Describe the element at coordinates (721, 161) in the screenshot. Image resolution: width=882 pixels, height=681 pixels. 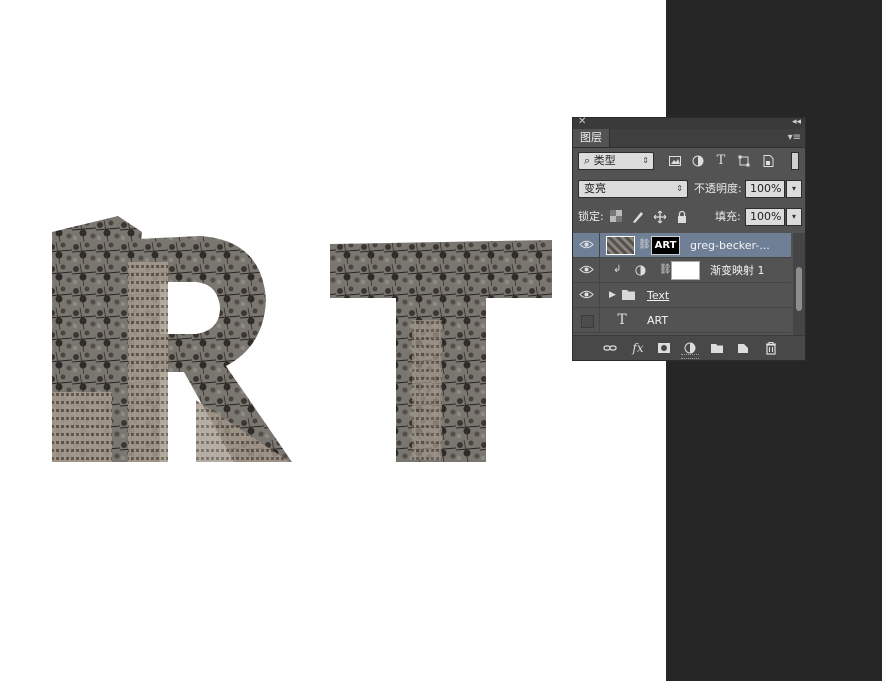
I see `type-filter-icon: T` at that location.